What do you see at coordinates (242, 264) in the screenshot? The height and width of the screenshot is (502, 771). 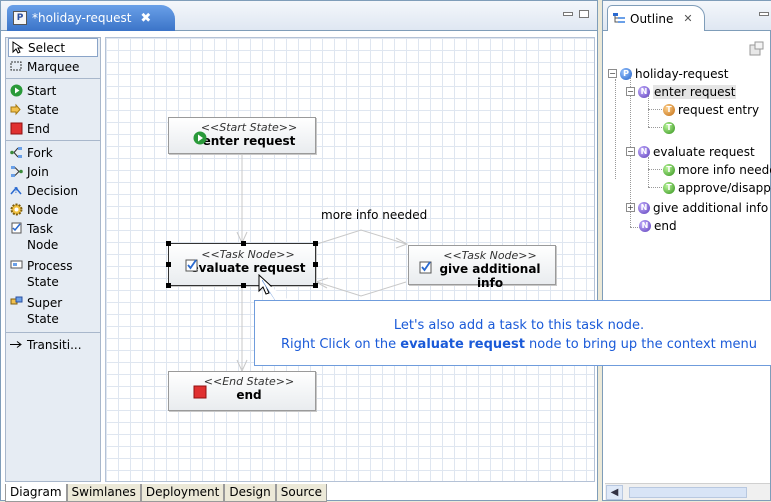 I see `task-node-evaluate-request: <<Task Node>> evaluate request` at bounding box center [242, 264].